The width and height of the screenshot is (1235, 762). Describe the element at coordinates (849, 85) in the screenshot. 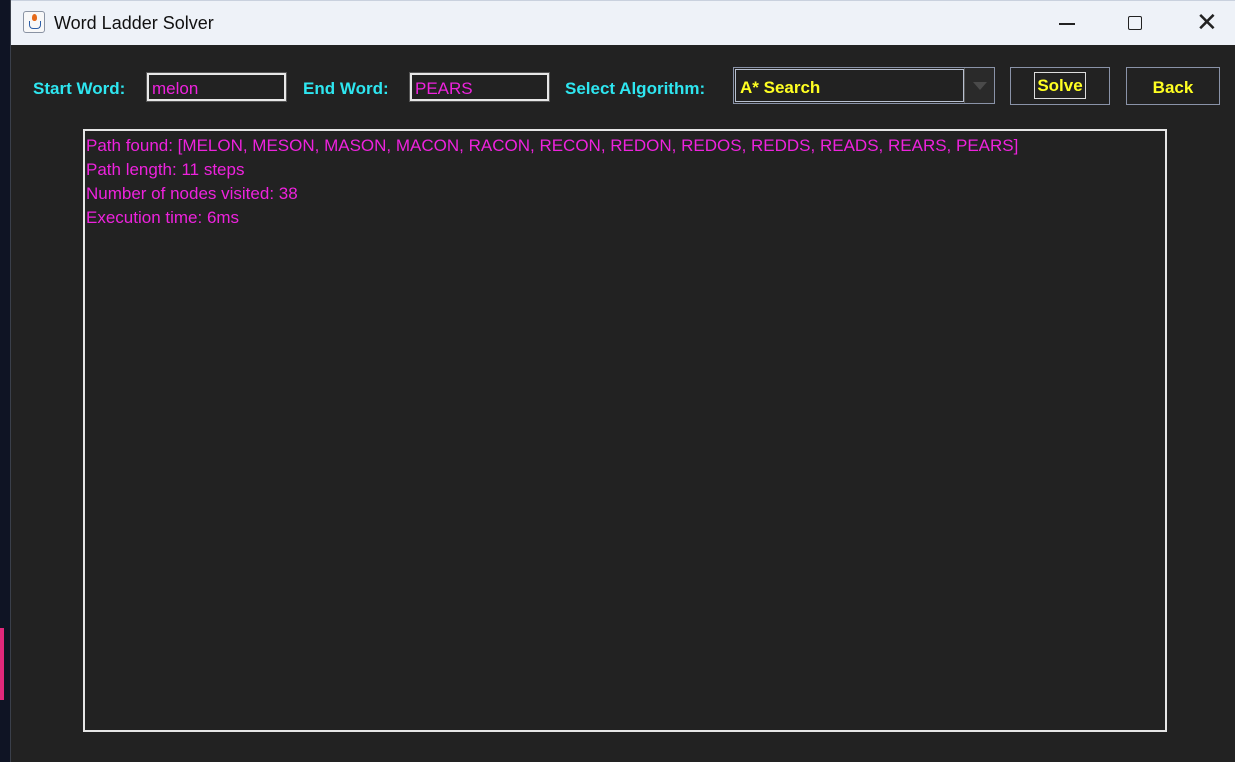

I see `algorithm-select-field: A* Search` at that location.